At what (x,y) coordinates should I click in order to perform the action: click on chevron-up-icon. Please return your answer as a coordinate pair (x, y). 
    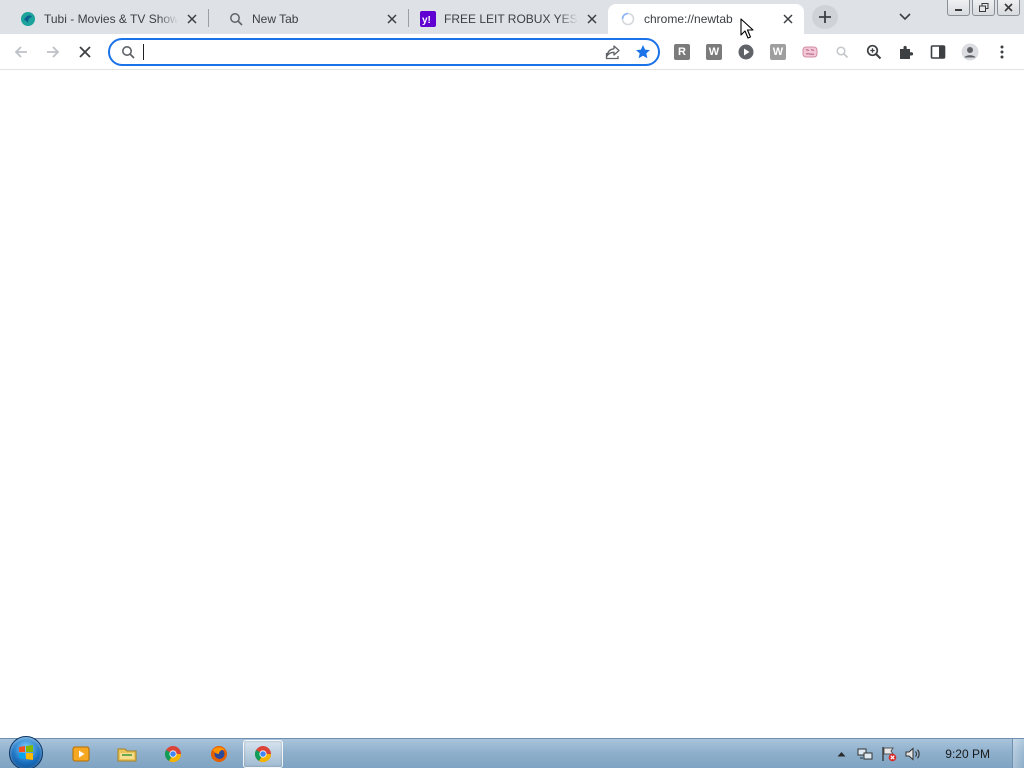
    Looking at the image, I should click on (841, 754).